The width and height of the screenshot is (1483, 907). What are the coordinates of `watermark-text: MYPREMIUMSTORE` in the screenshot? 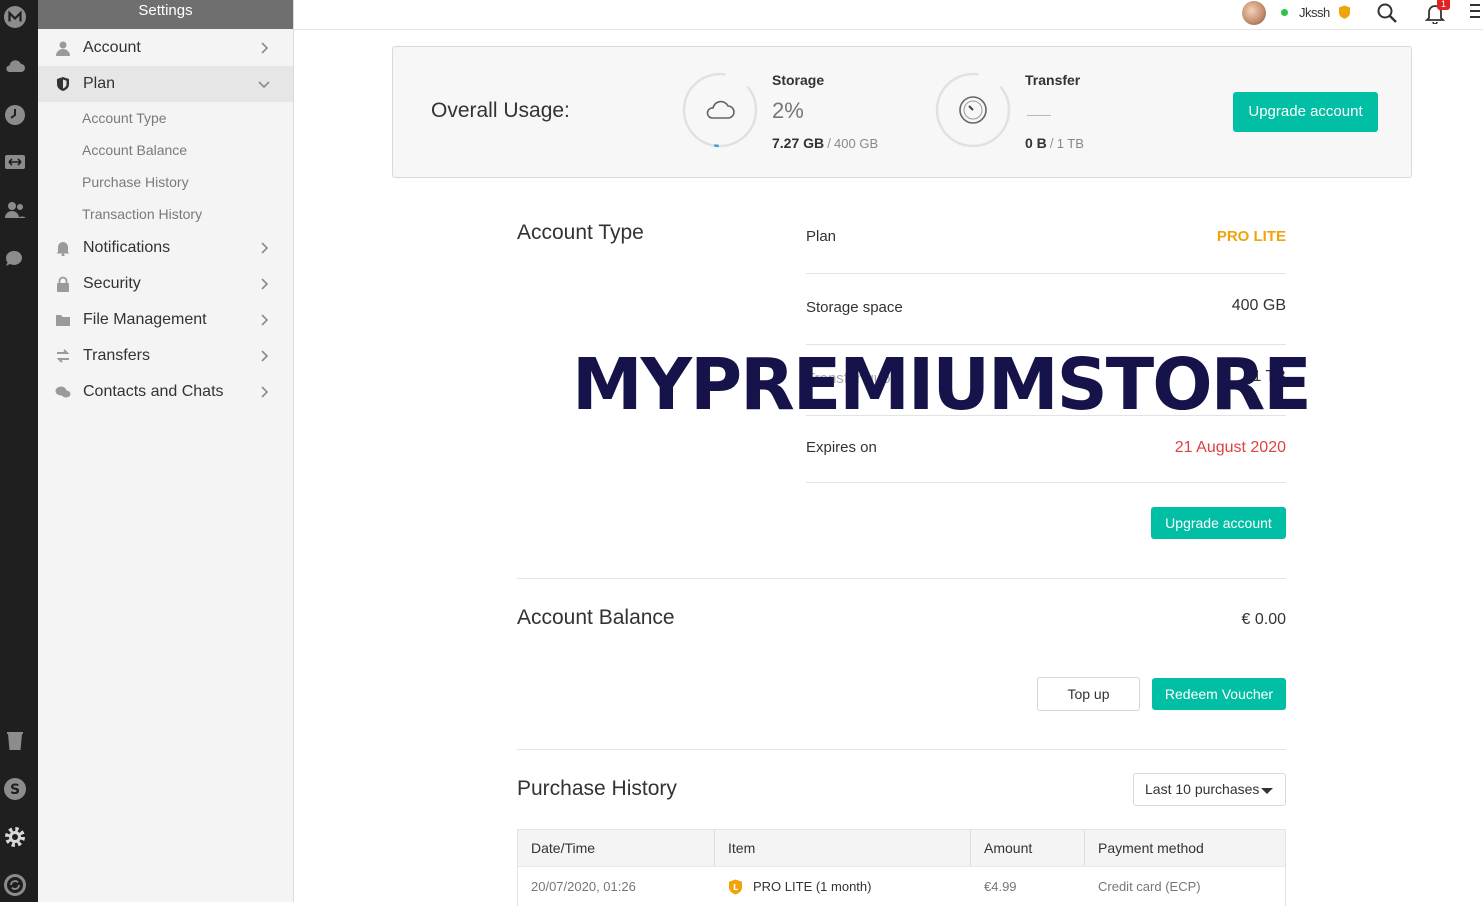 It's located at (942, 384).